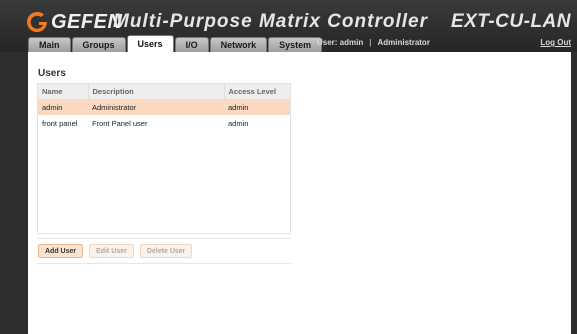 The height and width of the screenshot is (334, 577). What do you see at coordinates (63, 91) in the screenshot?
I see `column-header-name: Name` at bounding box center [63, 91].